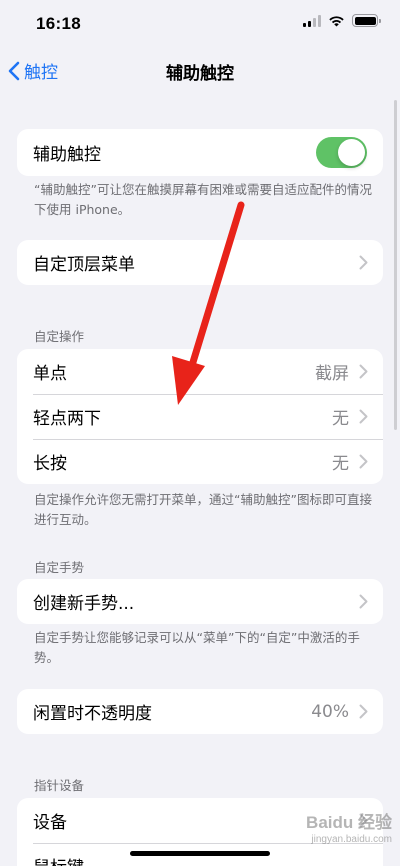  I want to click on toggle-knob, so click(351, 152).